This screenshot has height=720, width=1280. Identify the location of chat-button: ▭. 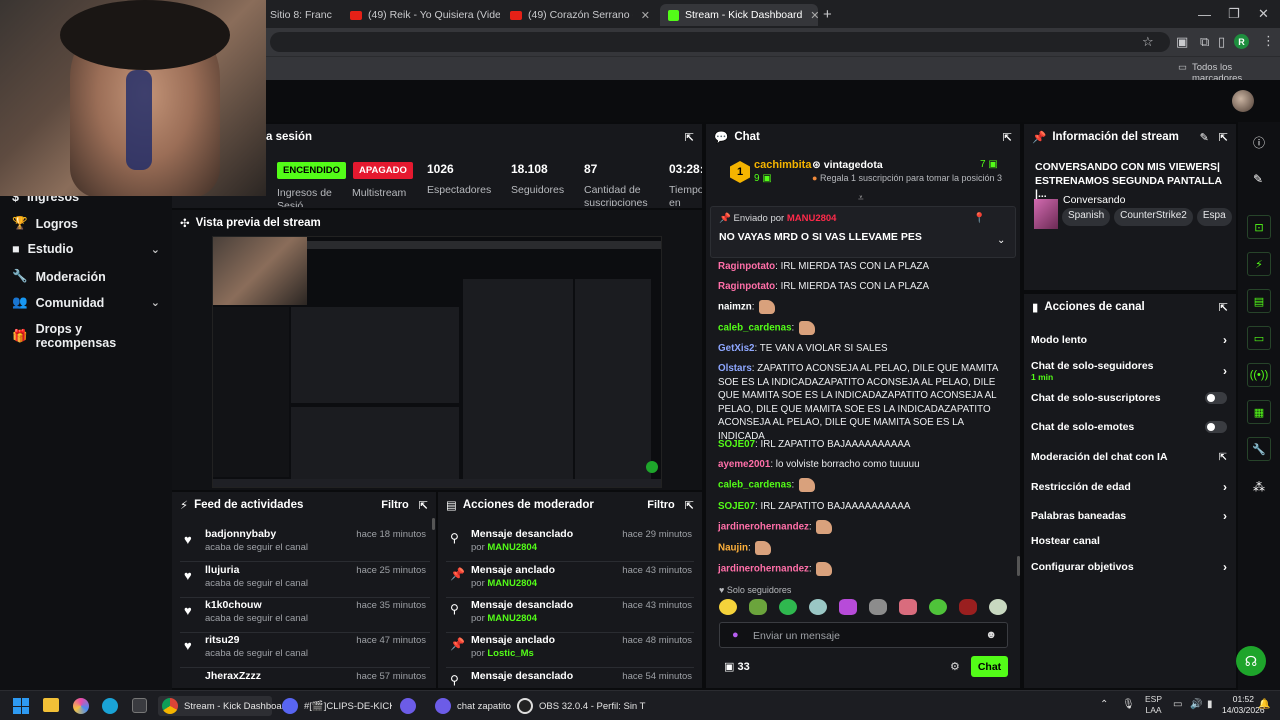
(1259, 338).